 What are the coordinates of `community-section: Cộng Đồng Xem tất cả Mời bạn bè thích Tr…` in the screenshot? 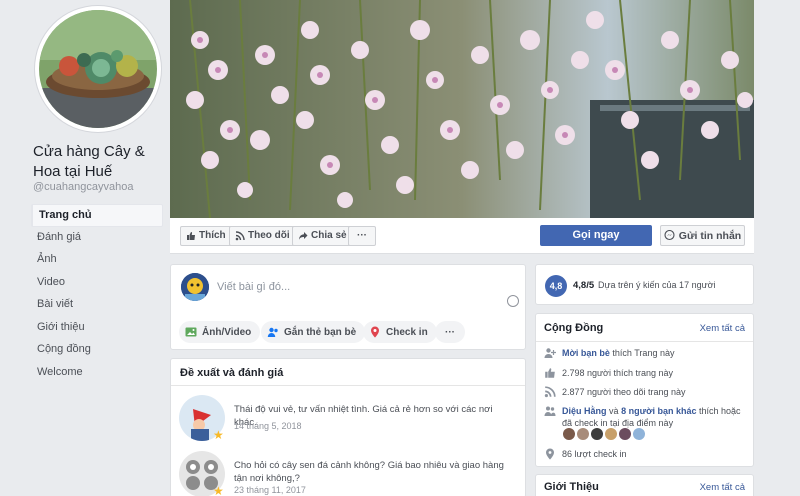 It's located at (644, 390).